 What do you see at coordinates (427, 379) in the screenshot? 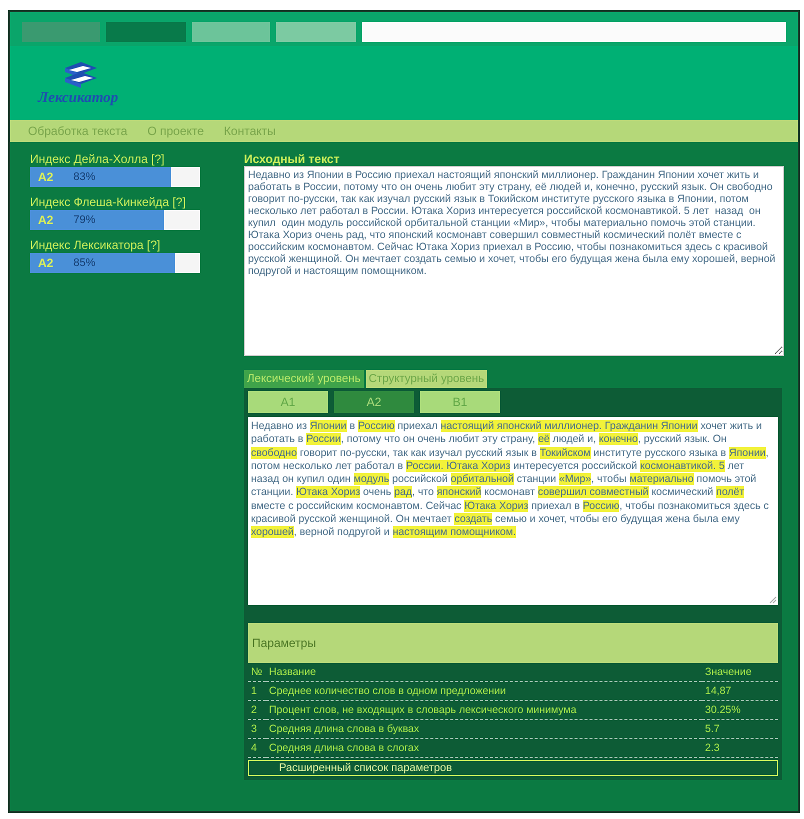
I see `analysis-tab: Структурный уровень` at bounding box center [427, 379].